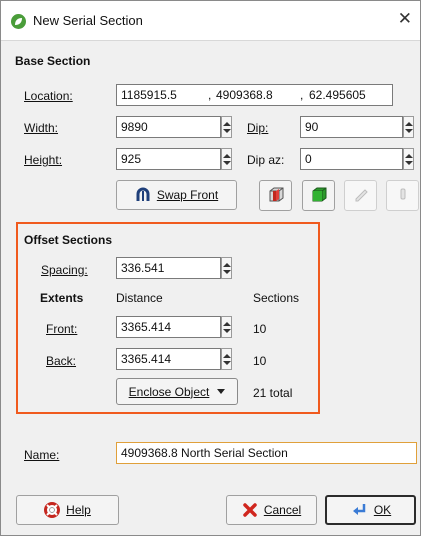 This screenshot has height=536, width=421. I want to click on lifebuoy-icon, so click(52, 510).